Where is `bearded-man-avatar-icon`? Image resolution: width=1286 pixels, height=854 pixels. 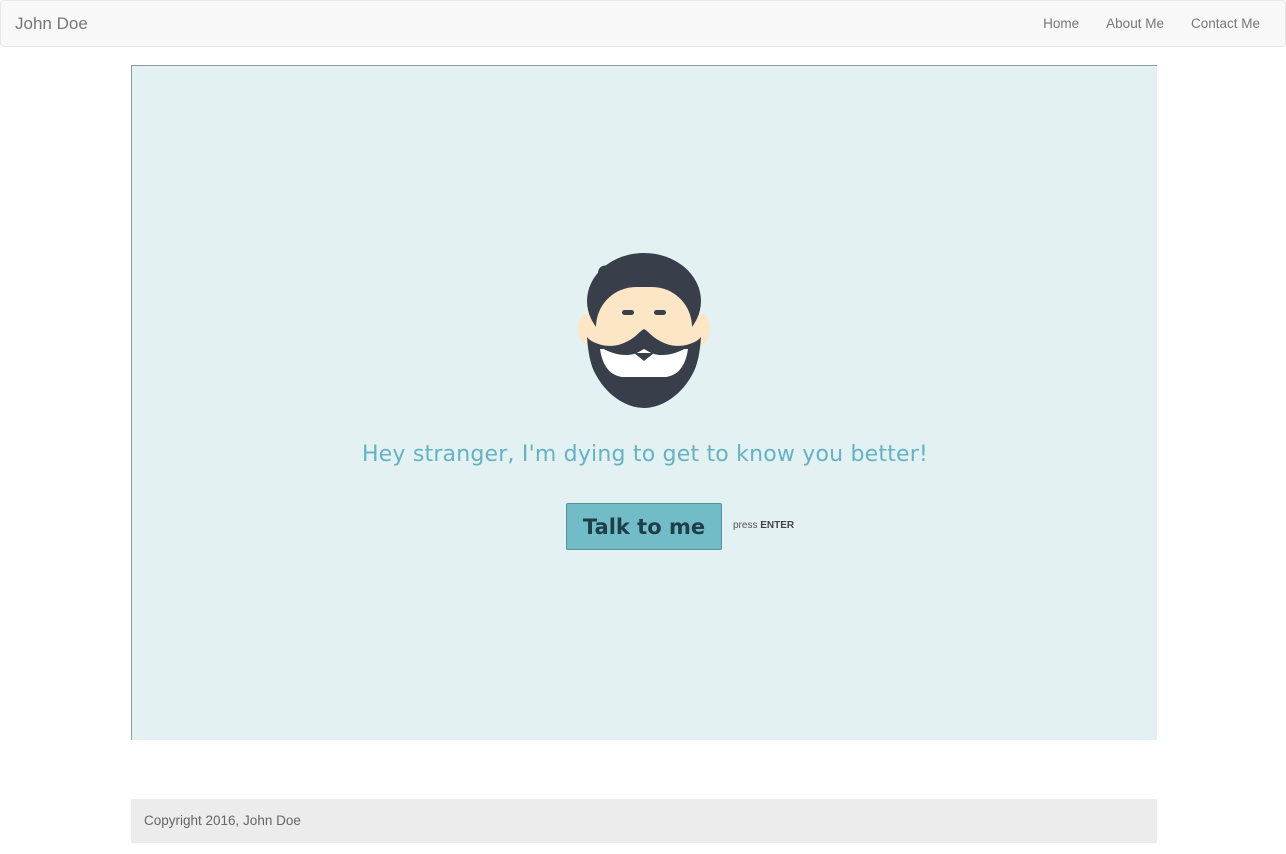
bearded-man-avatar-icon is located at coordinates (644, 330).